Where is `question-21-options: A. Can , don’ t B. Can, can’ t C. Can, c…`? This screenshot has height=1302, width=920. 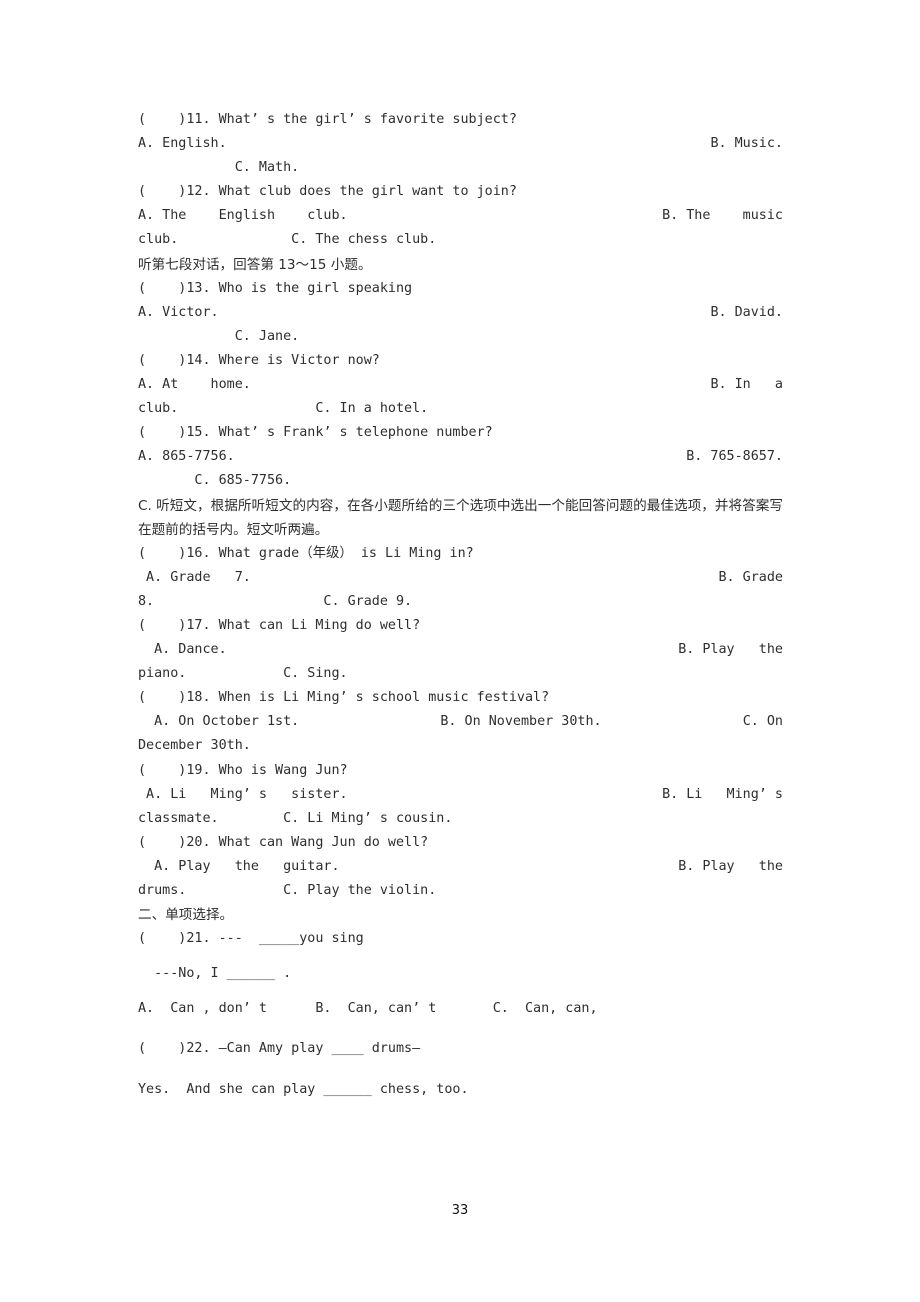 question-21-options: A. Can , don’ t B. Can, can’ t C. Can, c… is located at coordinates (368, 1009).